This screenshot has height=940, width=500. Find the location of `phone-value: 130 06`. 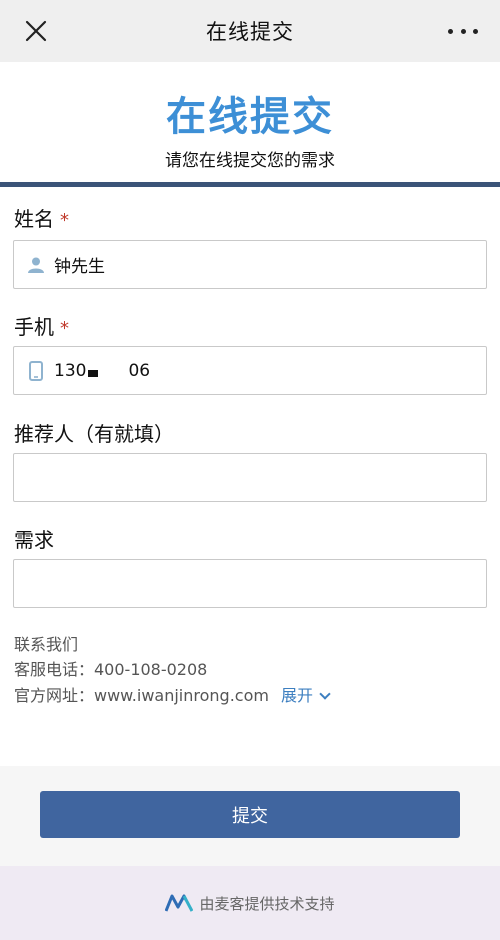

phone-value: 130 06 is located at coordinates (102, 371).